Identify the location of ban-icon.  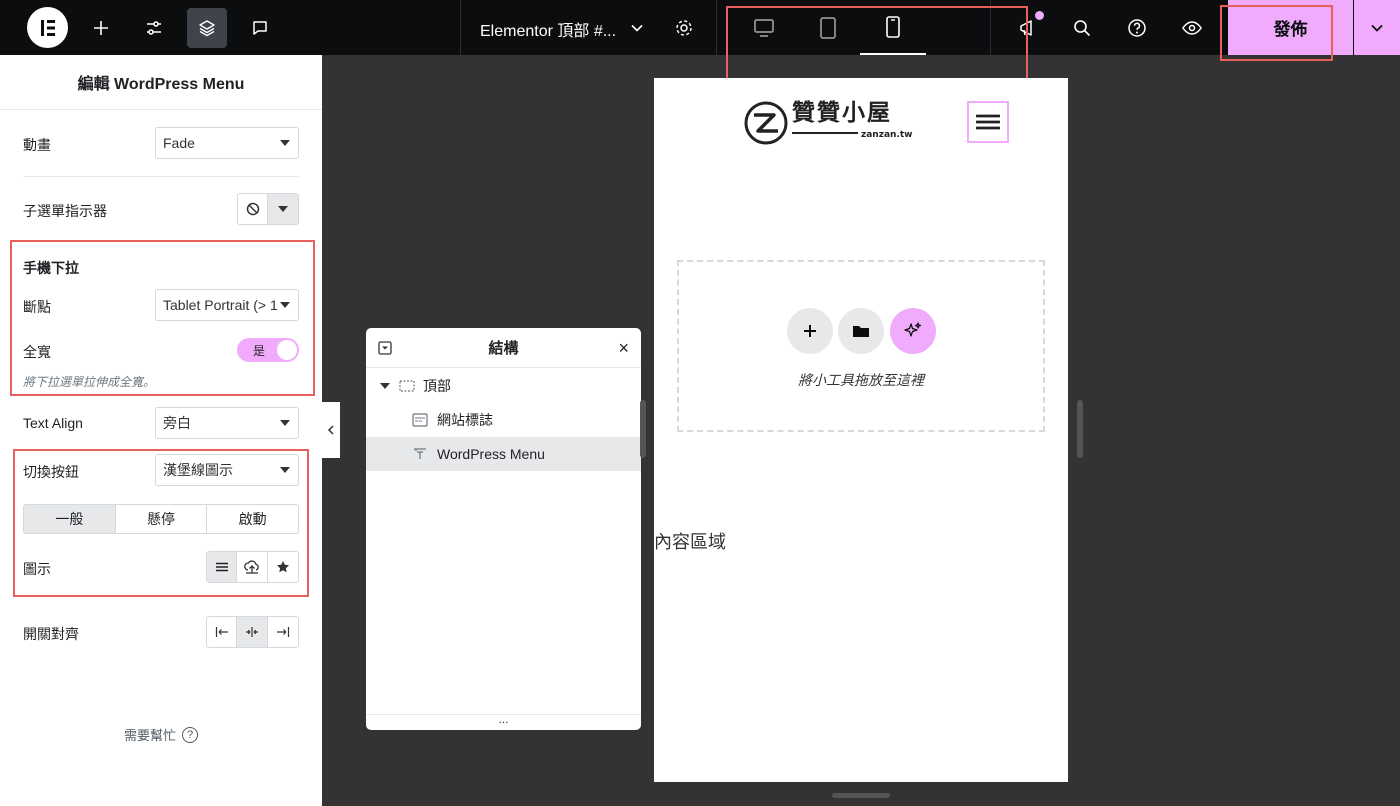
(253, 209).